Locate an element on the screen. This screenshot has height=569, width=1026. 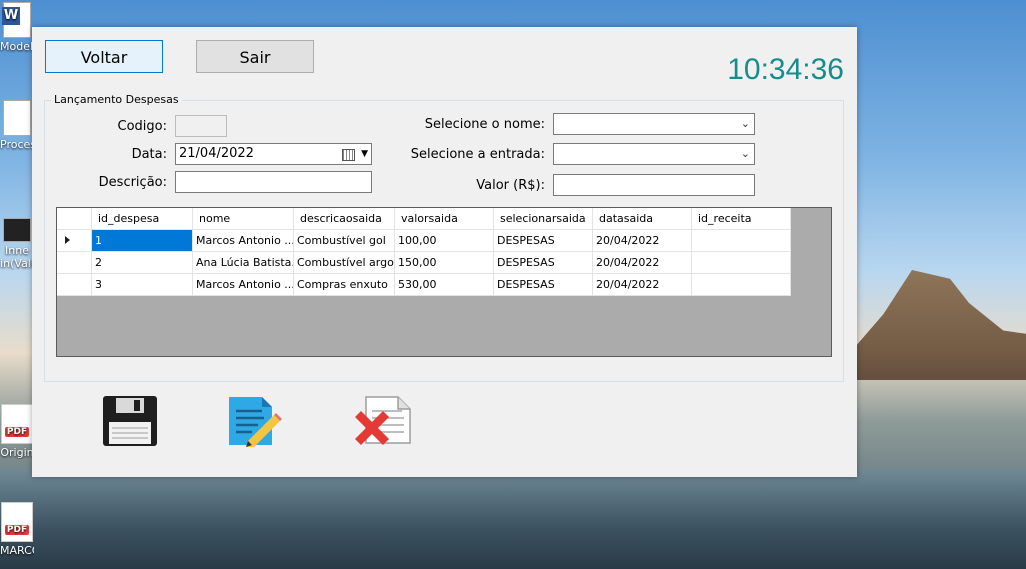
column-header: id_receita is located at coordinates (741, 219).